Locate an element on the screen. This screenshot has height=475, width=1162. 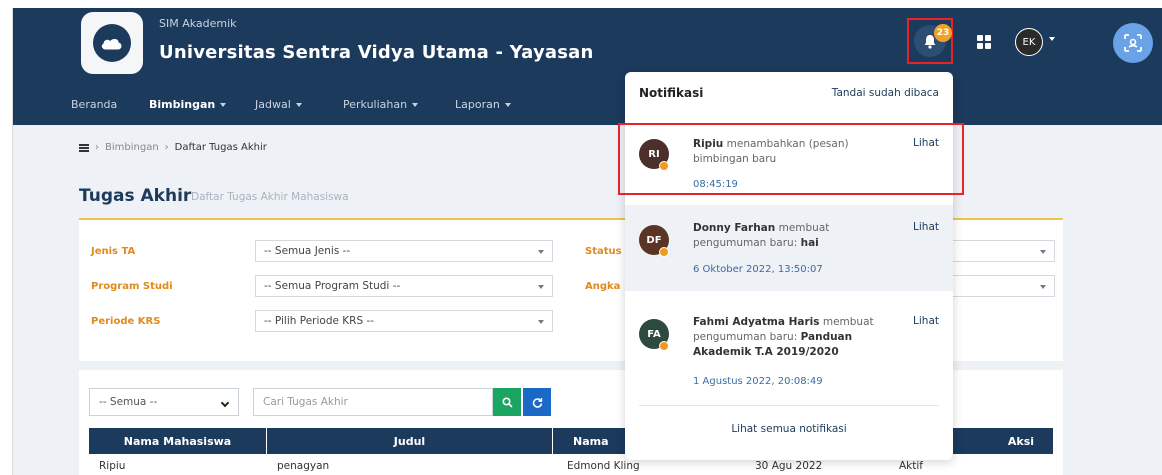
menu-icon is located at coordinates (84, 147).